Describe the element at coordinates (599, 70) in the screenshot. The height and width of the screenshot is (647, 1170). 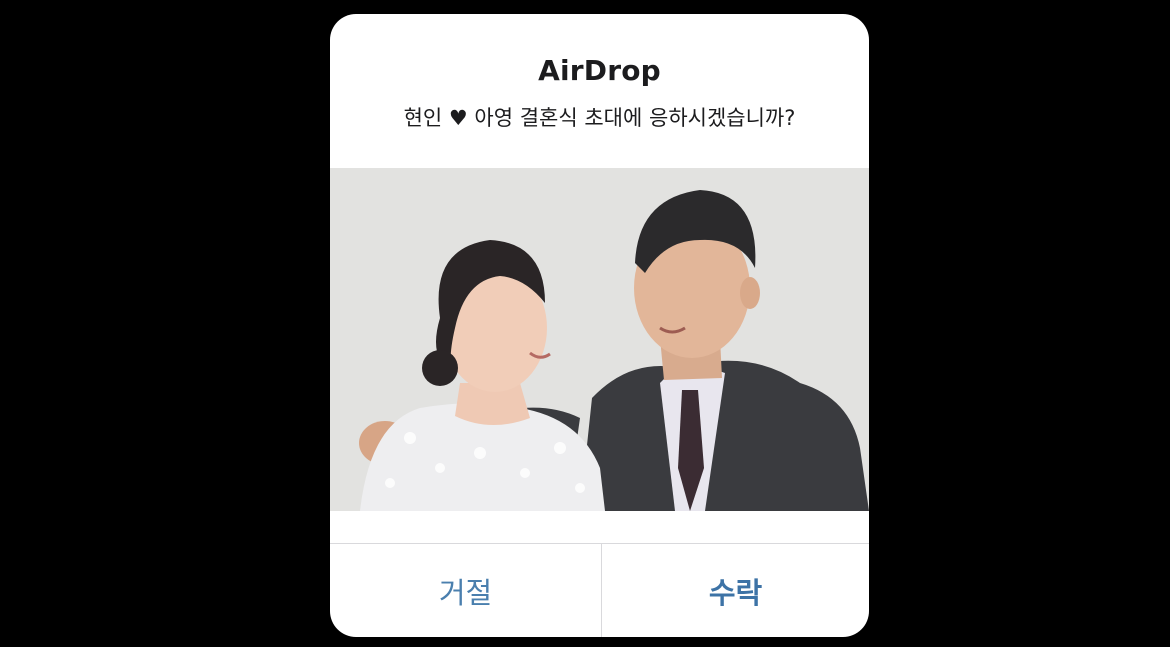
I see `dialog-title: AirDrop` at that location.